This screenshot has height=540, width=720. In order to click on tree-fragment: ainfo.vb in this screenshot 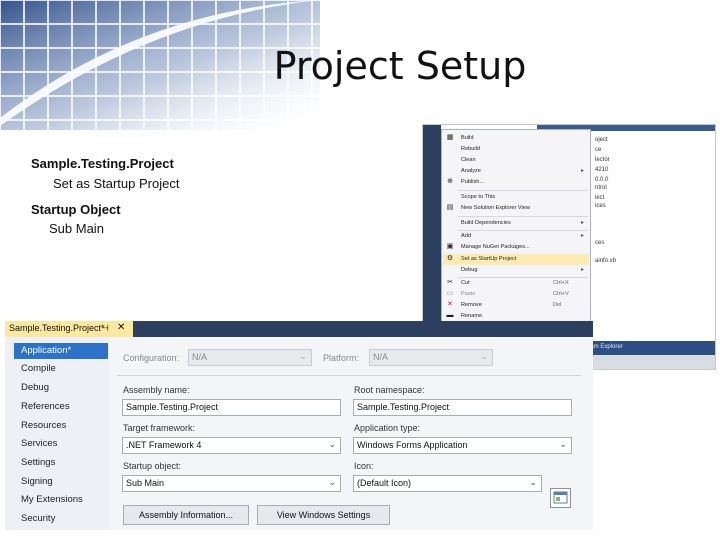, I will do `click(606, 261)`.